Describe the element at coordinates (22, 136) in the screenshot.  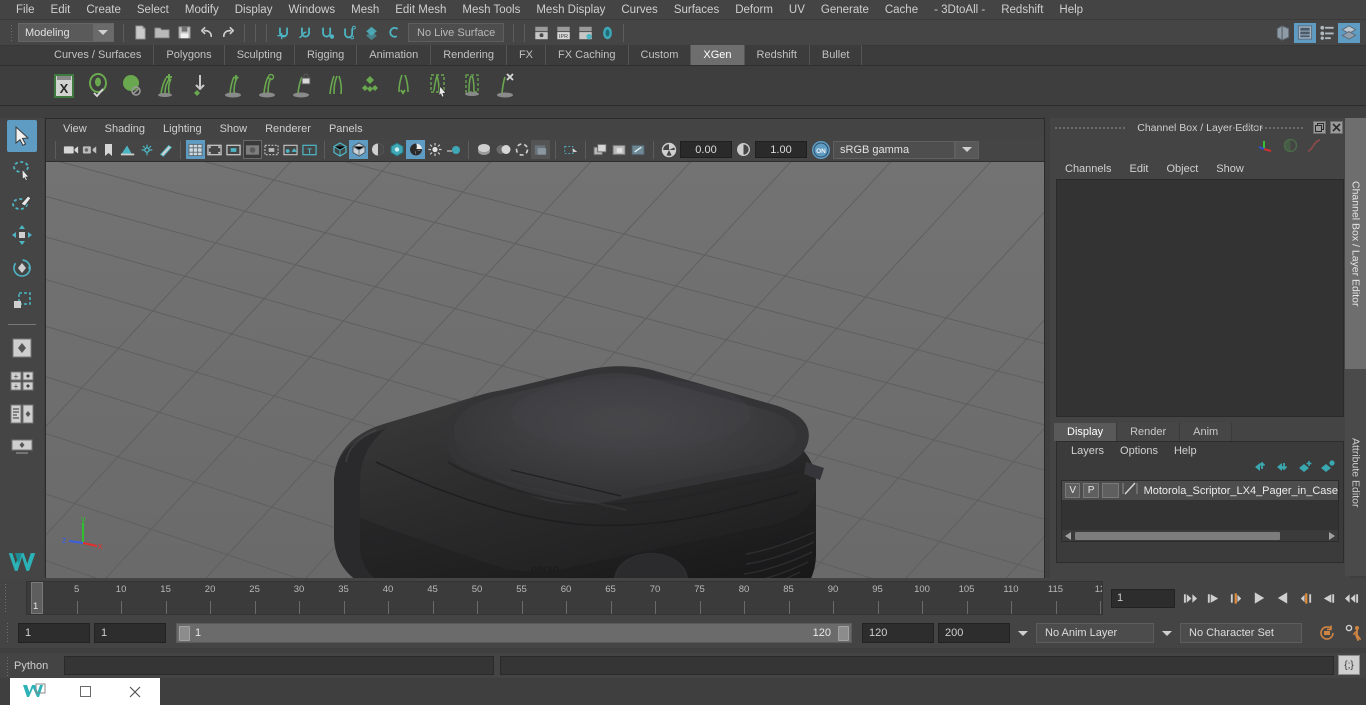
I see `select-tool` at that location.